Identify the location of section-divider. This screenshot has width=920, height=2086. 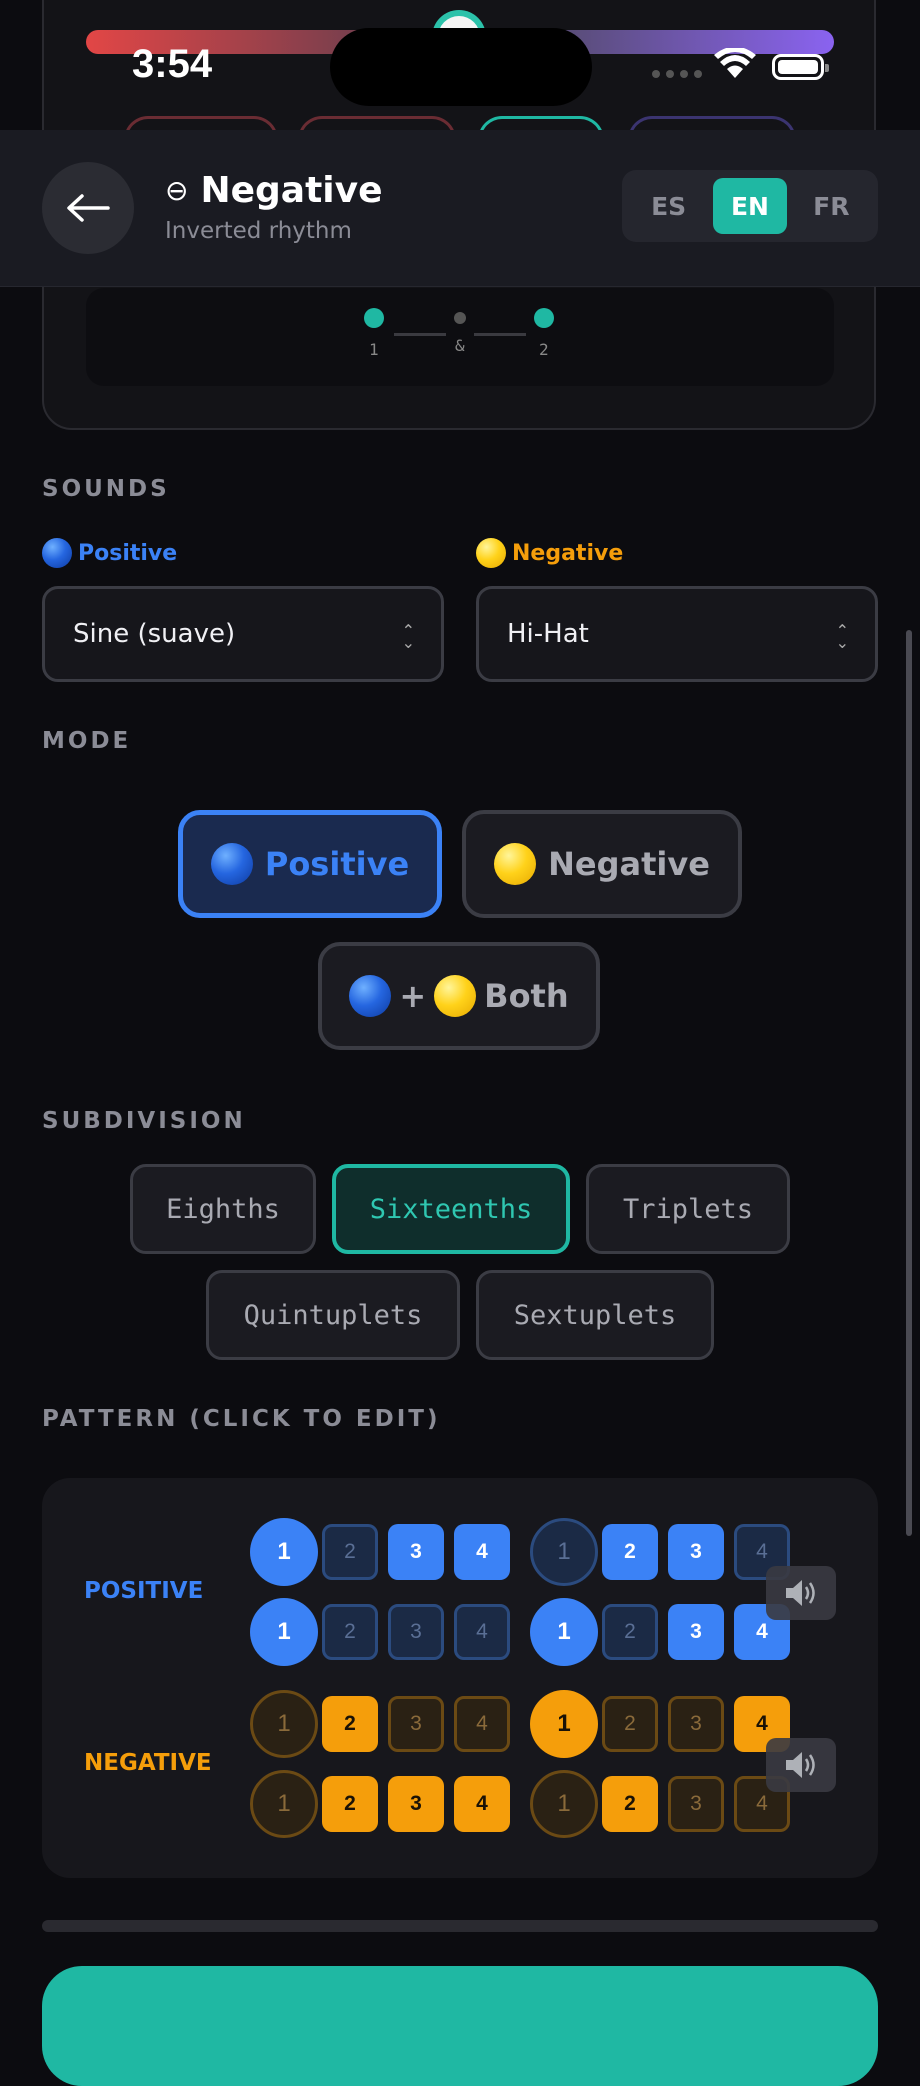
(460, 1926).